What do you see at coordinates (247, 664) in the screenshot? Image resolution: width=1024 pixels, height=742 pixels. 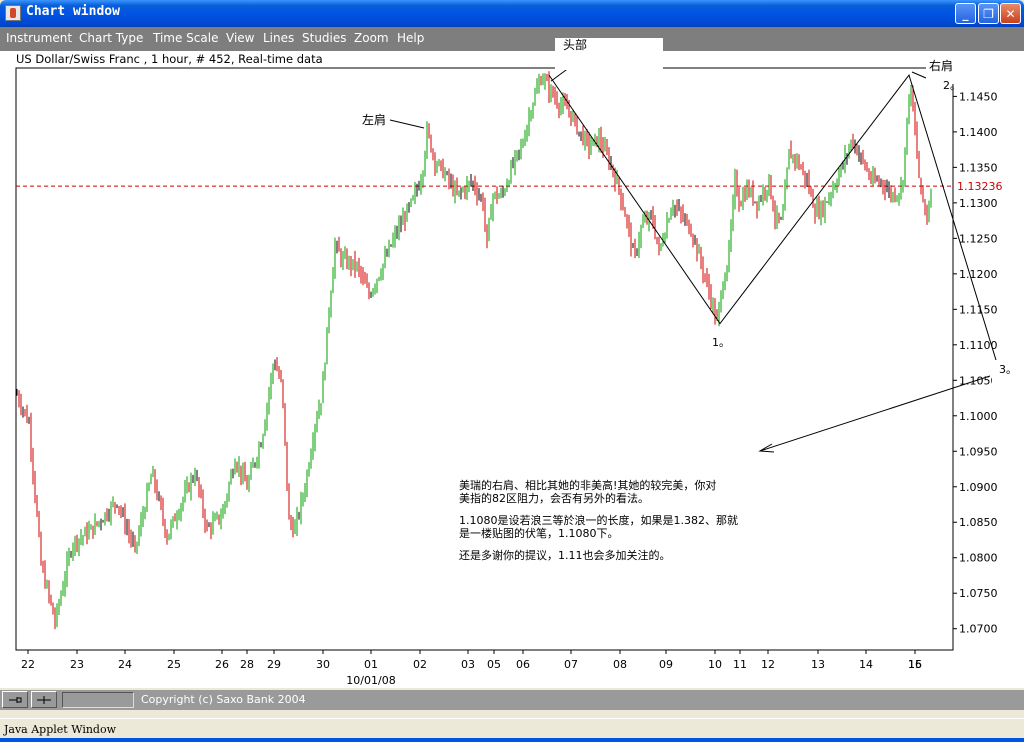 I see `x-tick-label: 28` at bounding box center [247, 664].